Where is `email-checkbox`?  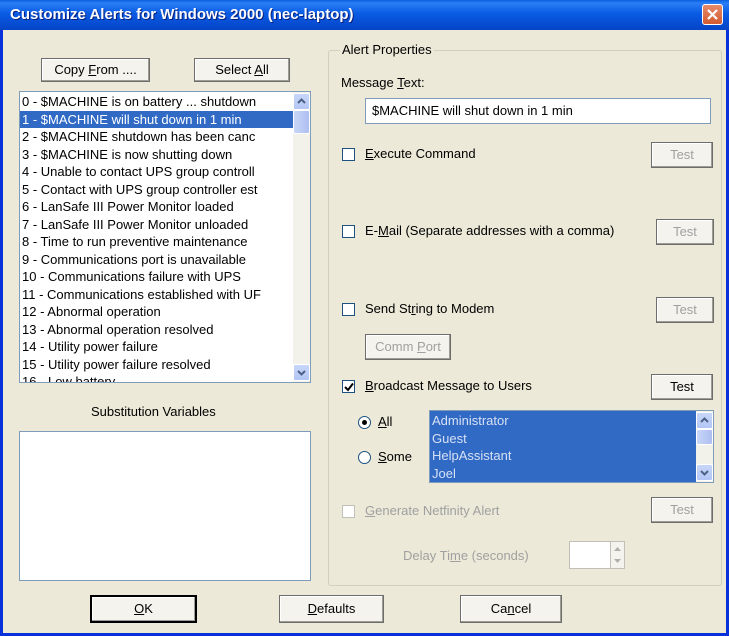 email-checkbox is located at coordinates (348, 231).